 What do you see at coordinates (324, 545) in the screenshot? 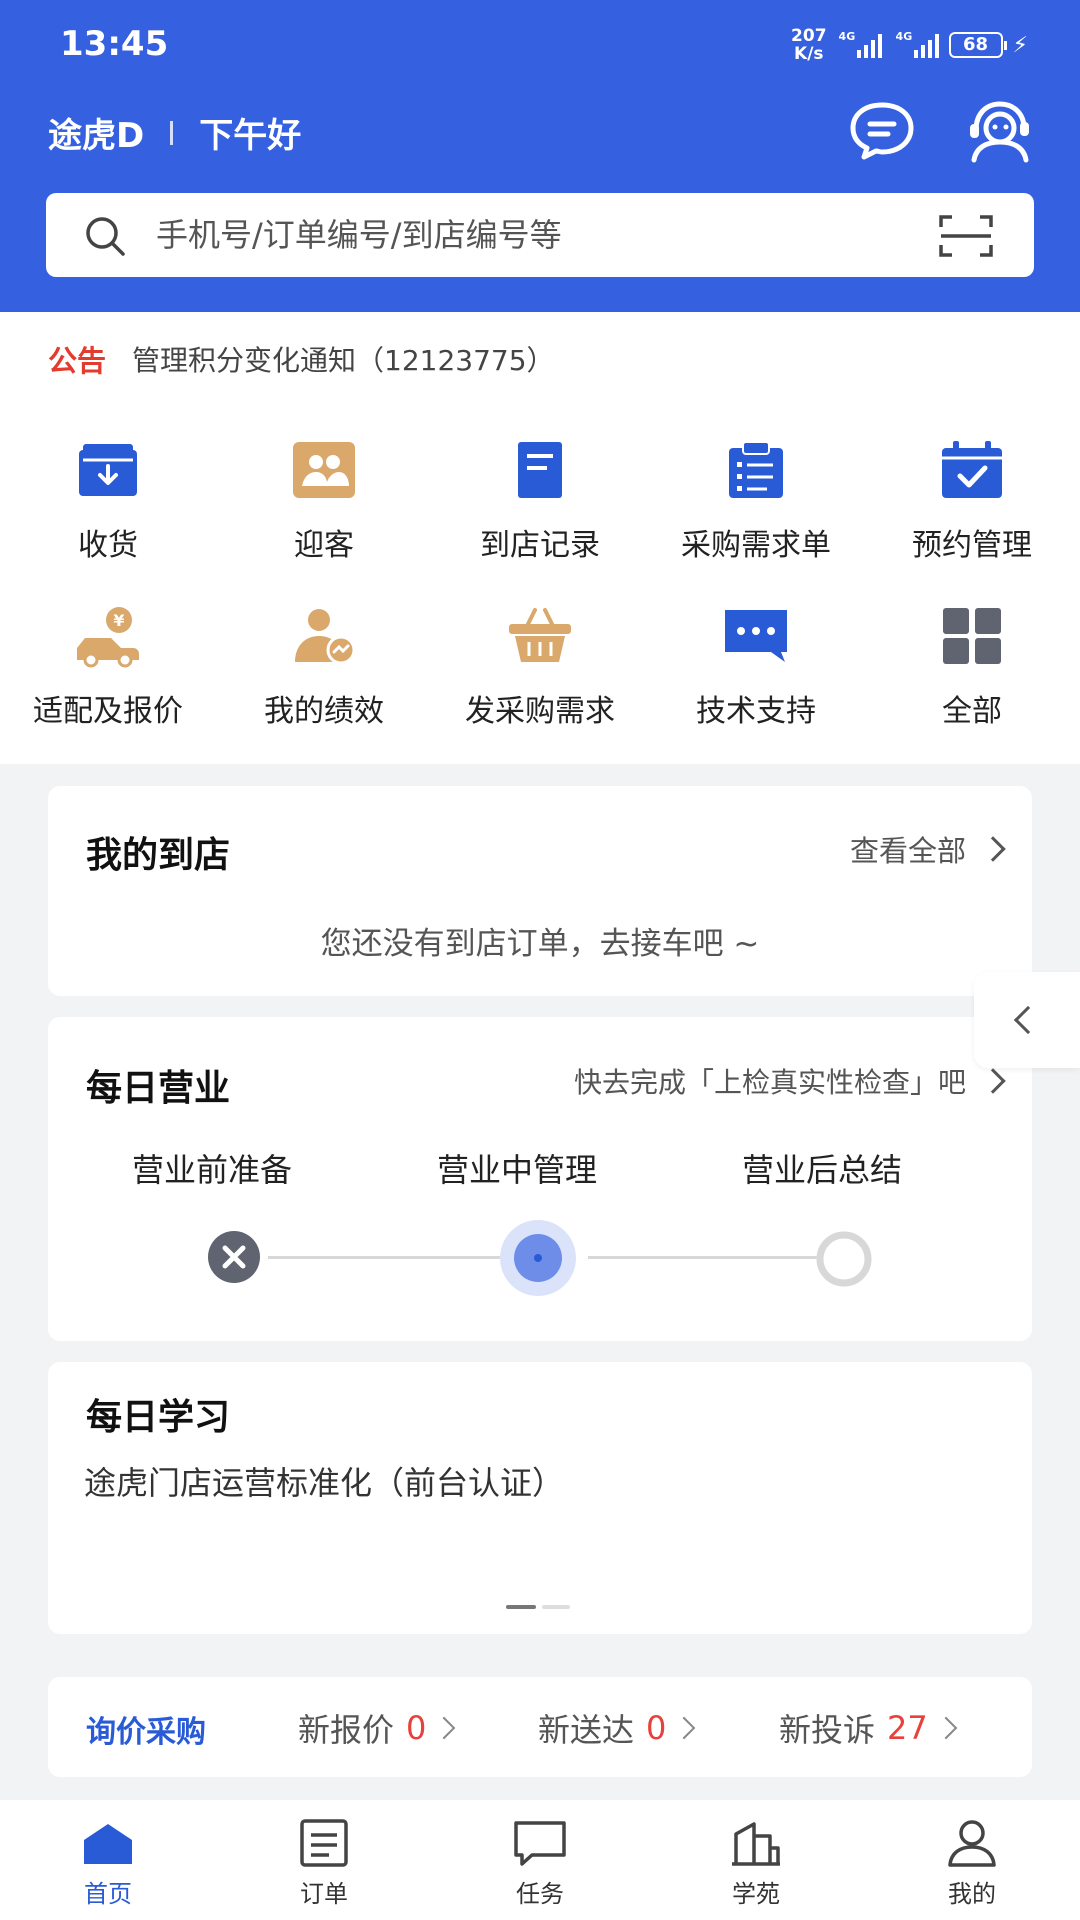
I see `menu-label: 迎客` at bounding box center [324, 545].